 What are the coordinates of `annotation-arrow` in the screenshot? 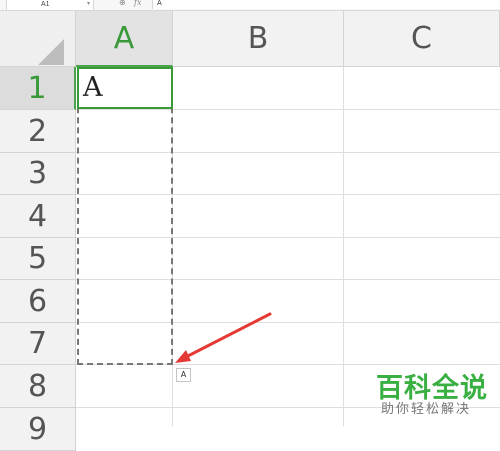 It's located at (223, 337).